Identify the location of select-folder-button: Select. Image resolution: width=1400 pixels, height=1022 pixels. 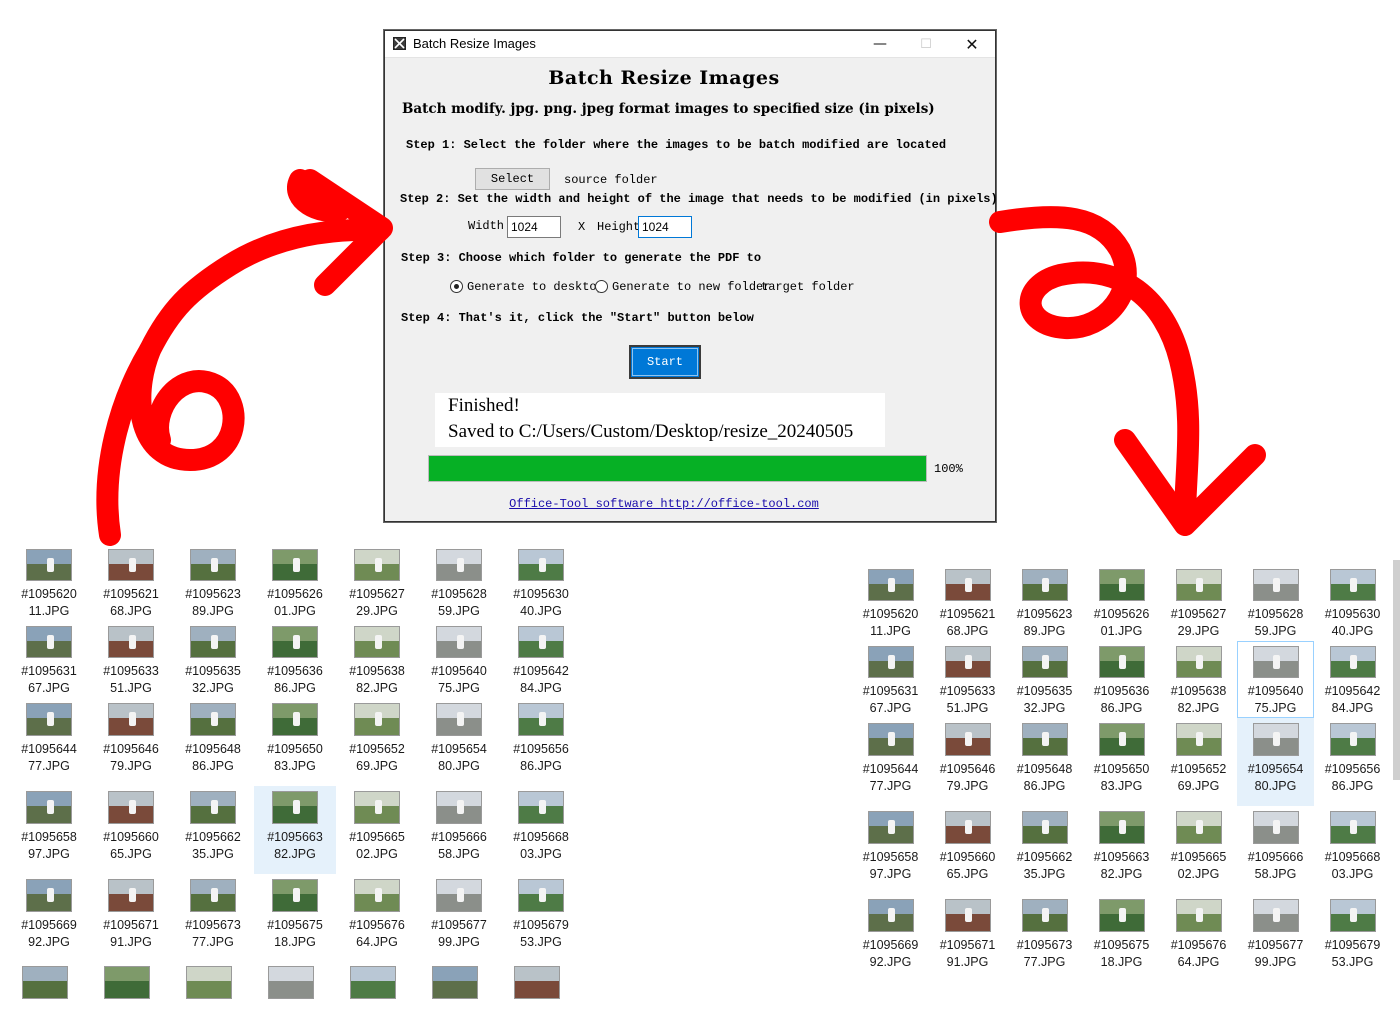
(512, 179).